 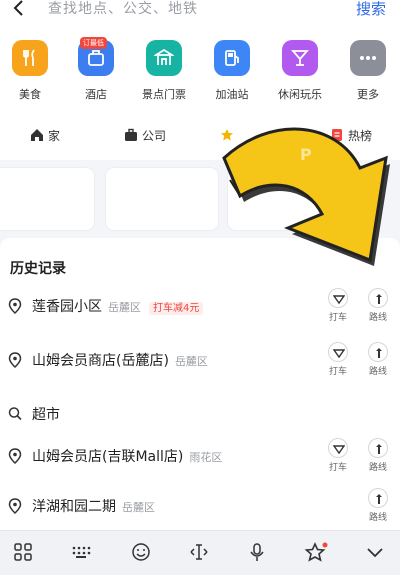 I want to click on category-scenic: 景点门票, so click(x=164, y=73).